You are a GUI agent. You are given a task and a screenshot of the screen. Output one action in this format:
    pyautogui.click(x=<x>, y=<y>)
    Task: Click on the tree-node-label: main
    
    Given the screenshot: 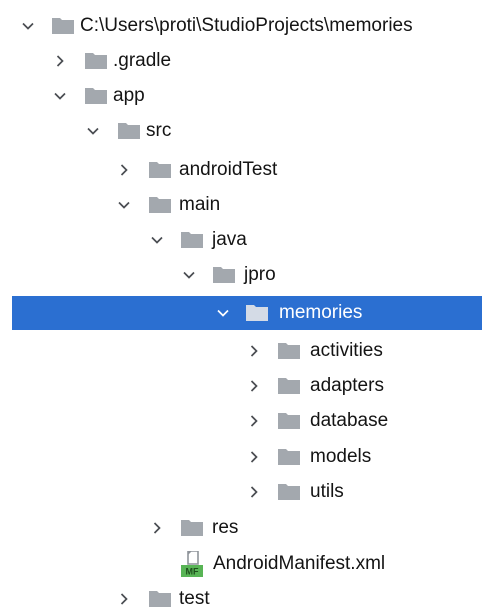 What is the action you would take?
    pyautogui.click(x=200, y=204)
    